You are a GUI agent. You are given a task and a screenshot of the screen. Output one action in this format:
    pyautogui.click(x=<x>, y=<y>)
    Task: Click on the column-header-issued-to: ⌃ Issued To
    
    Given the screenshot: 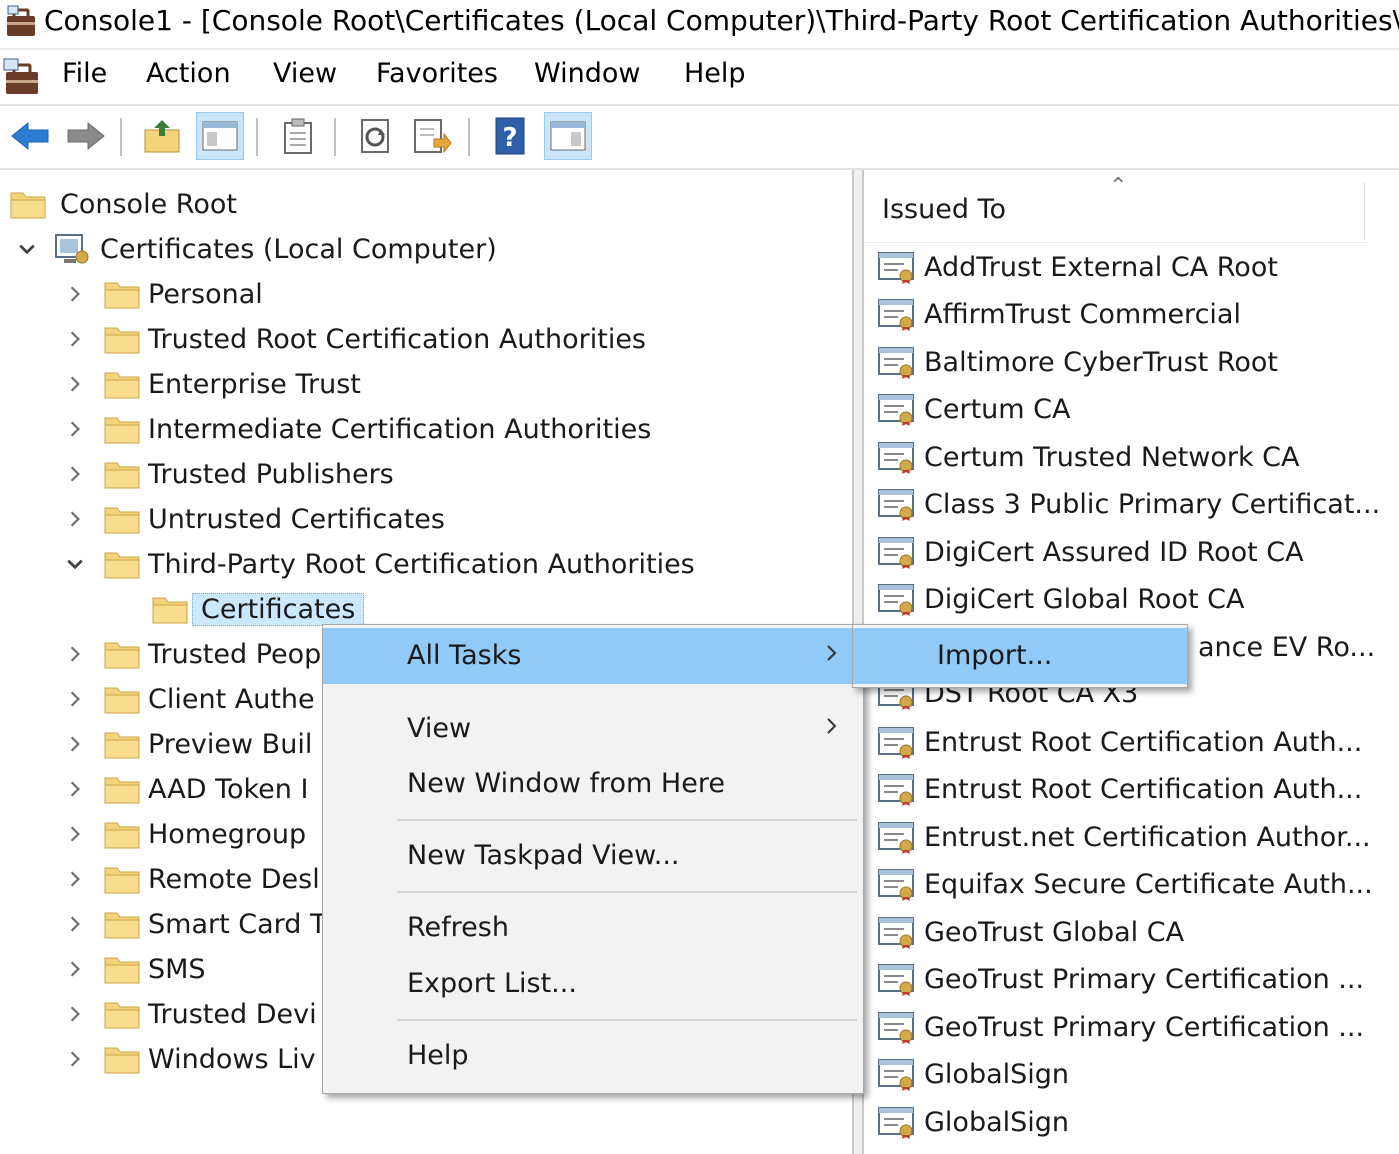 What is the action you would take?
    pyautogui.click(x=1116, y=206)
    